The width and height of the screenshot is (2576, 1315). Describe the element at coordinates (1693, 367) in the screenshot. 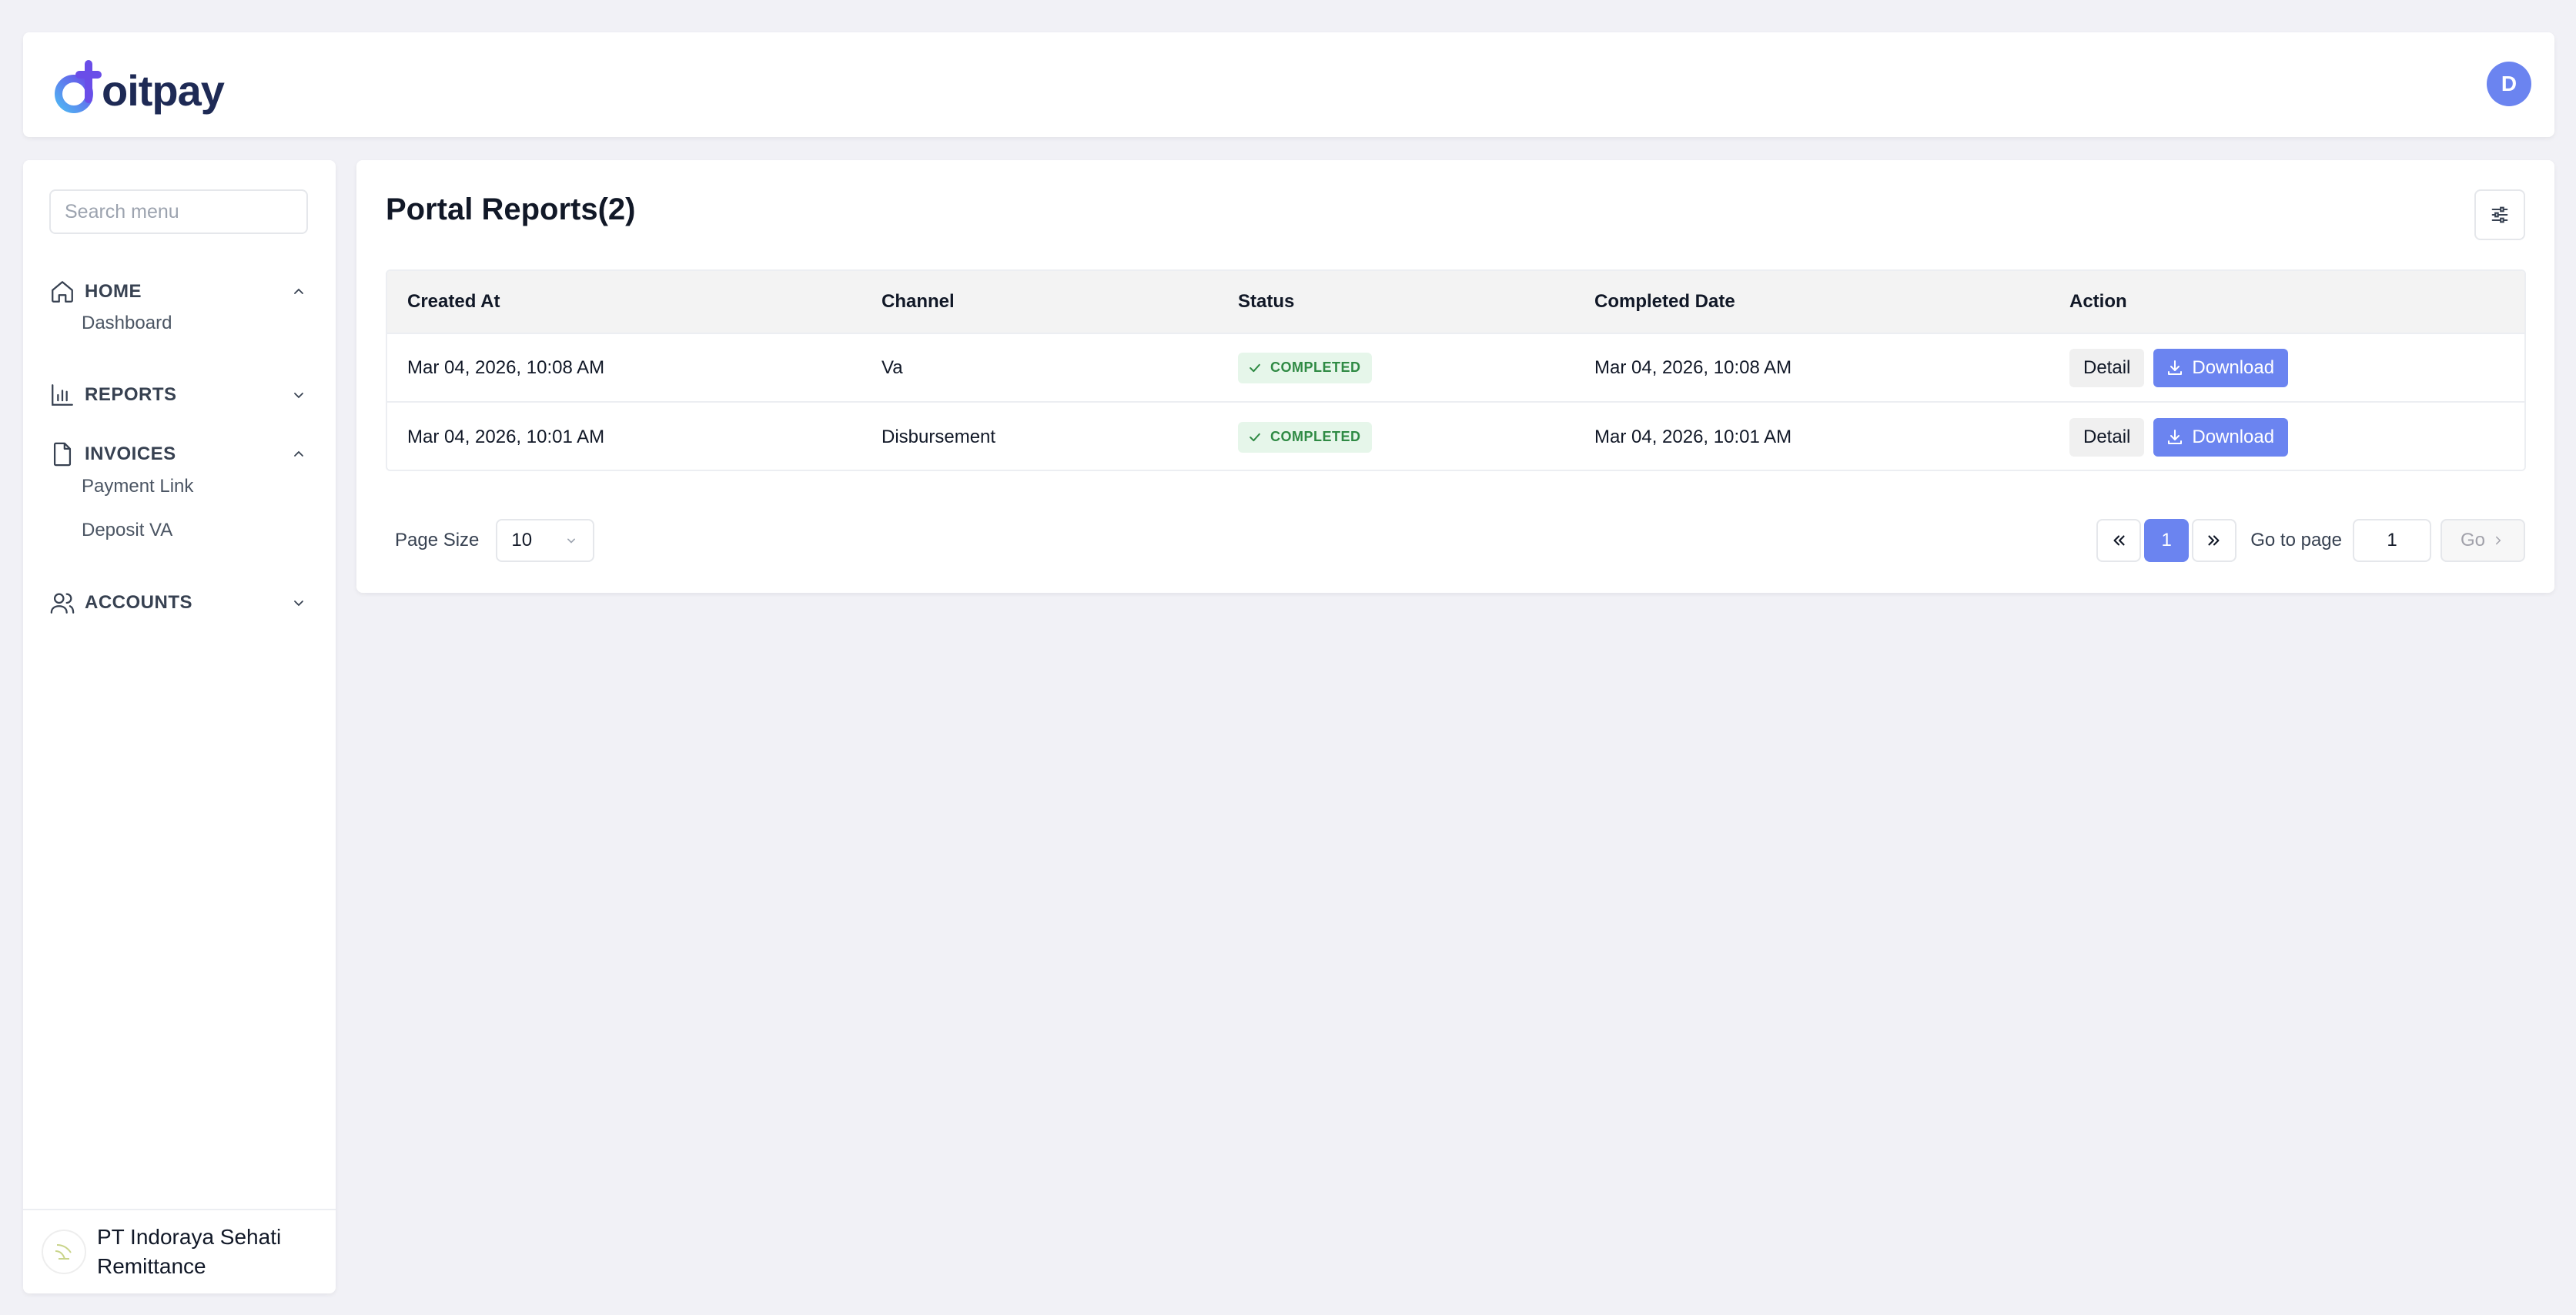

I see `cell-completed-date: Mar 04, 2026, 10:08 AM` at that location.